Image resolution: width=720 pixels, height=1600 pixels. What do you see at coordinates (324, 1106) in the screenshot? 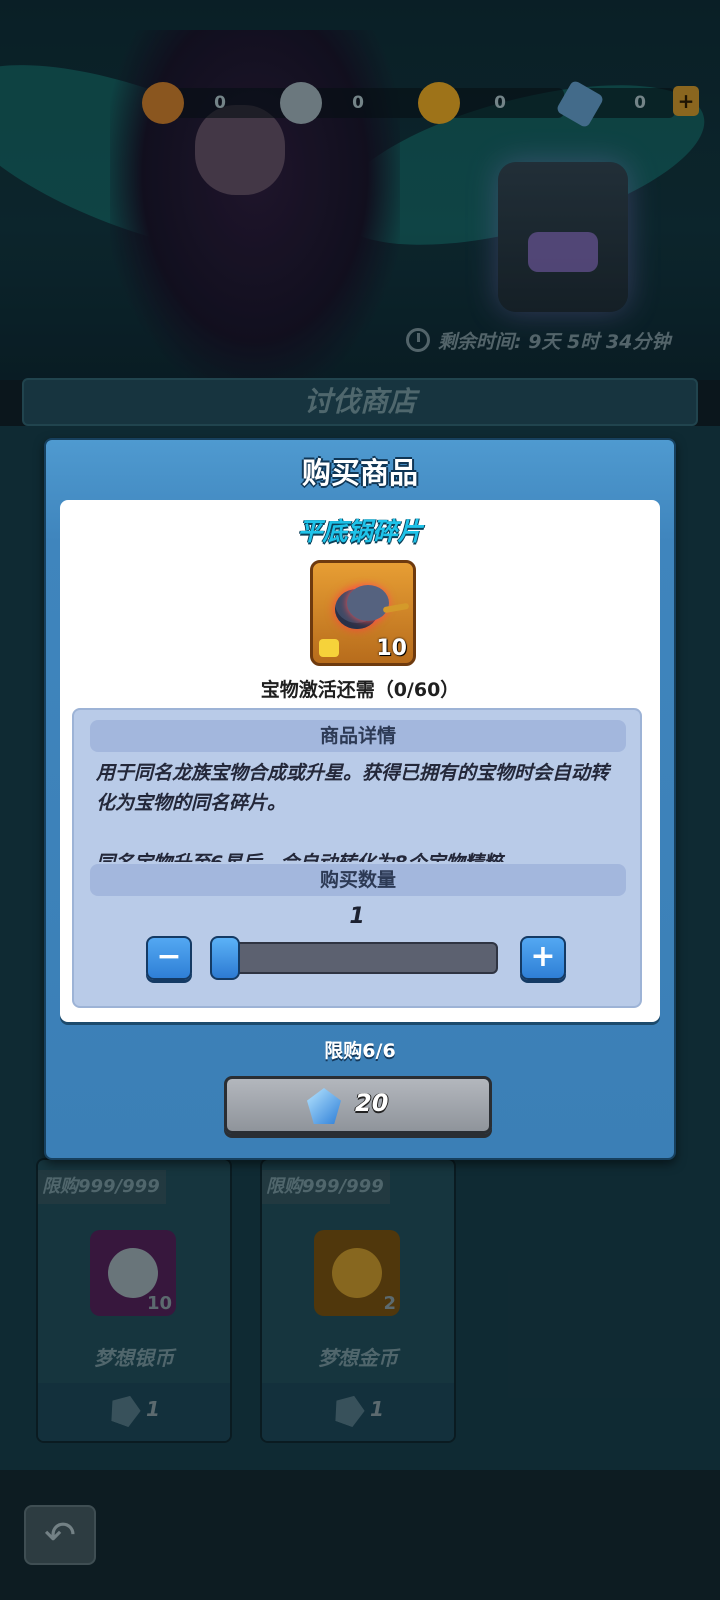
I see `gem-icon` at bounding box center [324, 1106].